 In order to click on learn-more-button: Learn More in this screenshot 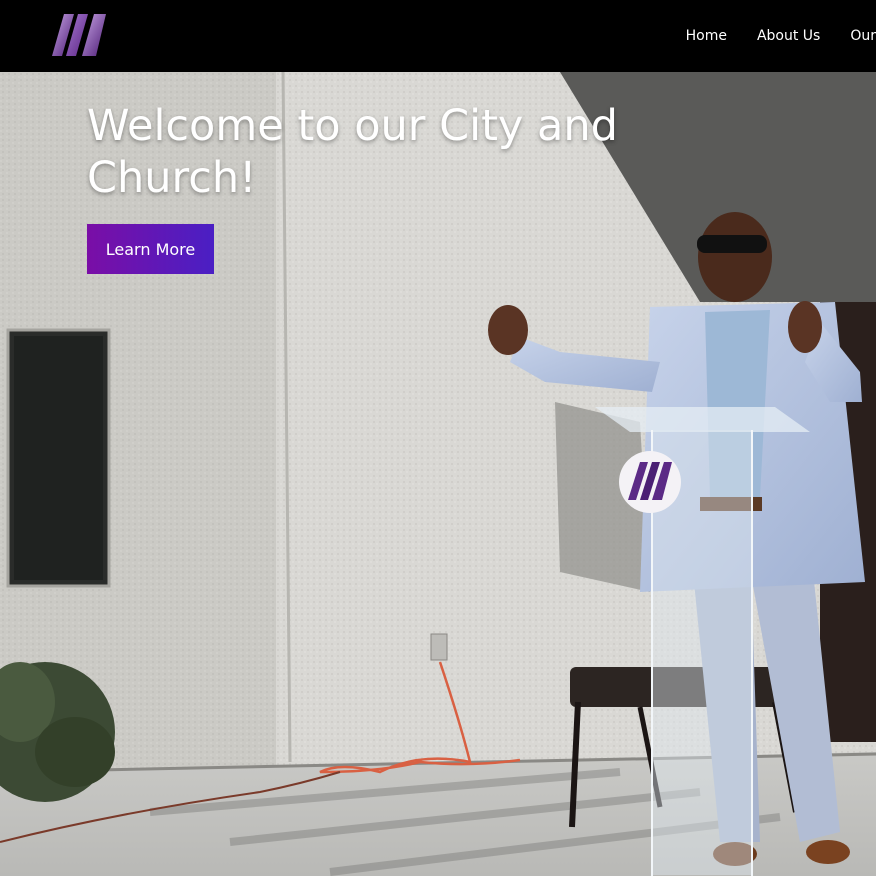, I will do `click(150, 249)`.